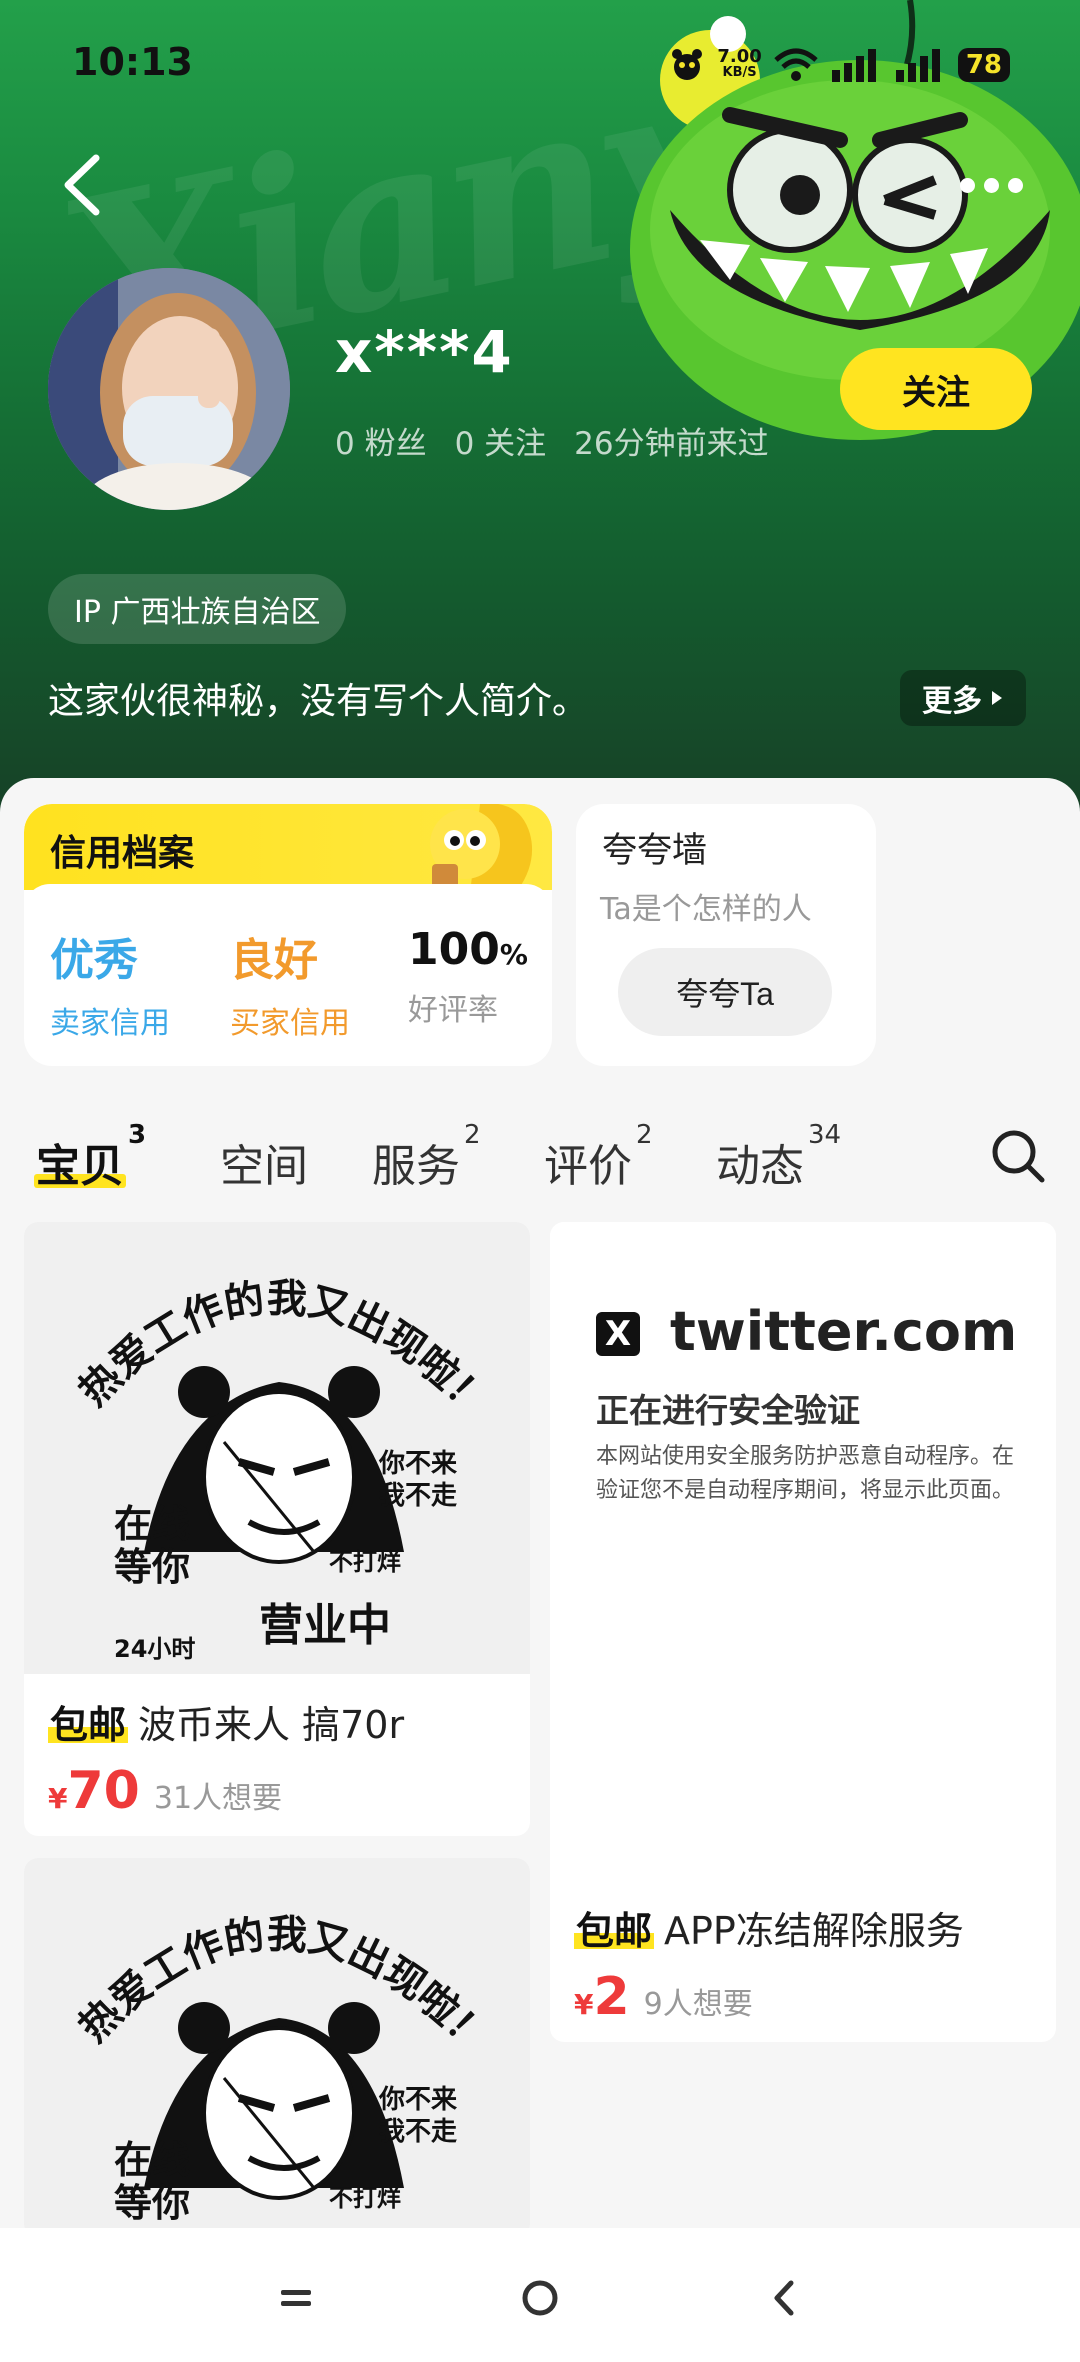 The width and height of the screenshot is (1080, 2362). What do you see at coordinates (154, 1649) in the screenshot?
I see `meme-text: 24小时` at bounding box center [154, 1649].